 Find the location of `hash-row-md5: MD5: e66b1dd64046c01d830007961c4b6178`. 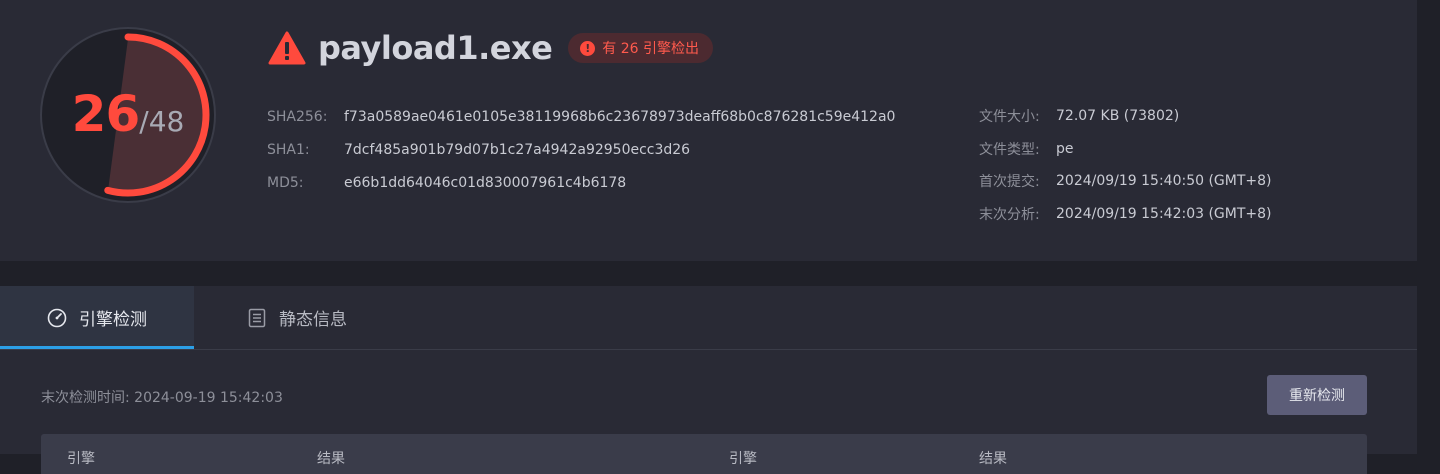

hash-row-md5: MD5: e66b1dd64046c01d830007961c4b6178 is located at coordinates (581, 182).